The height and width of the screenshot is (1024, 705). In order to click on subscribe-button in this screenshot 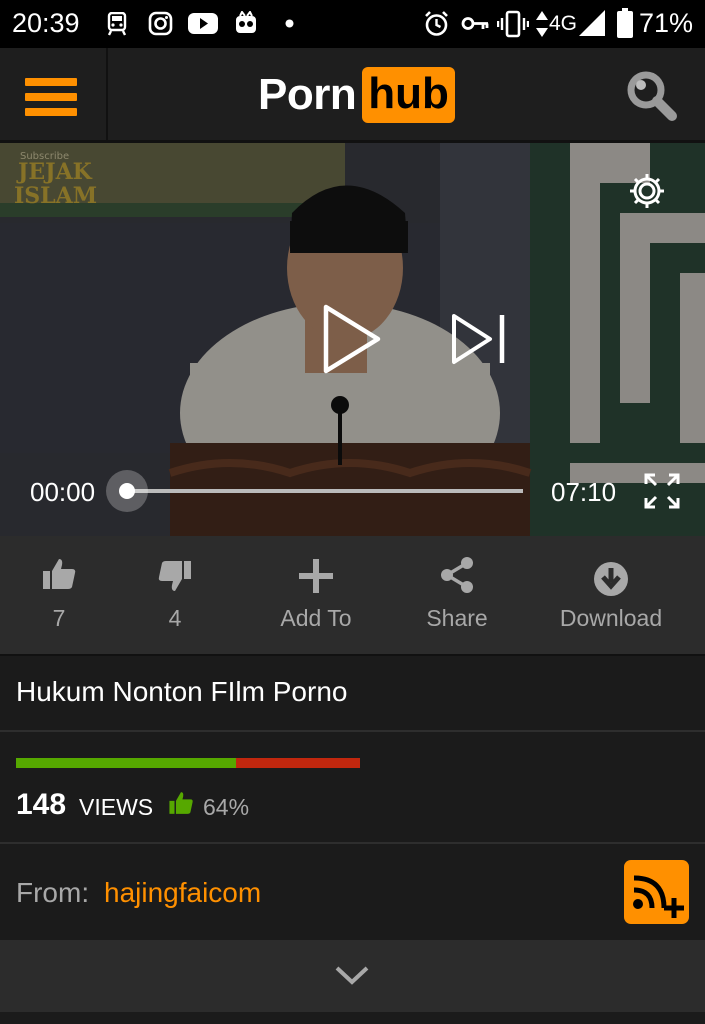, I will do `click(656, 892)`.